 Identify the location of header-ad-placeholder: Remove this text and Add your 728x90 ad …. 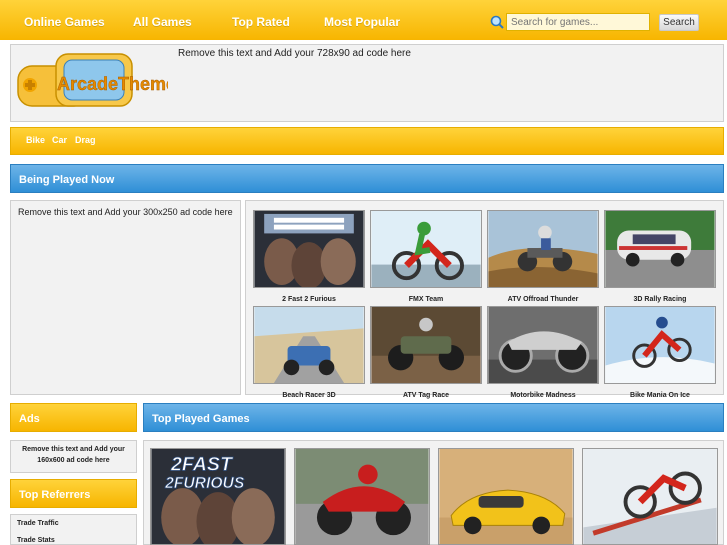
(294, 53).